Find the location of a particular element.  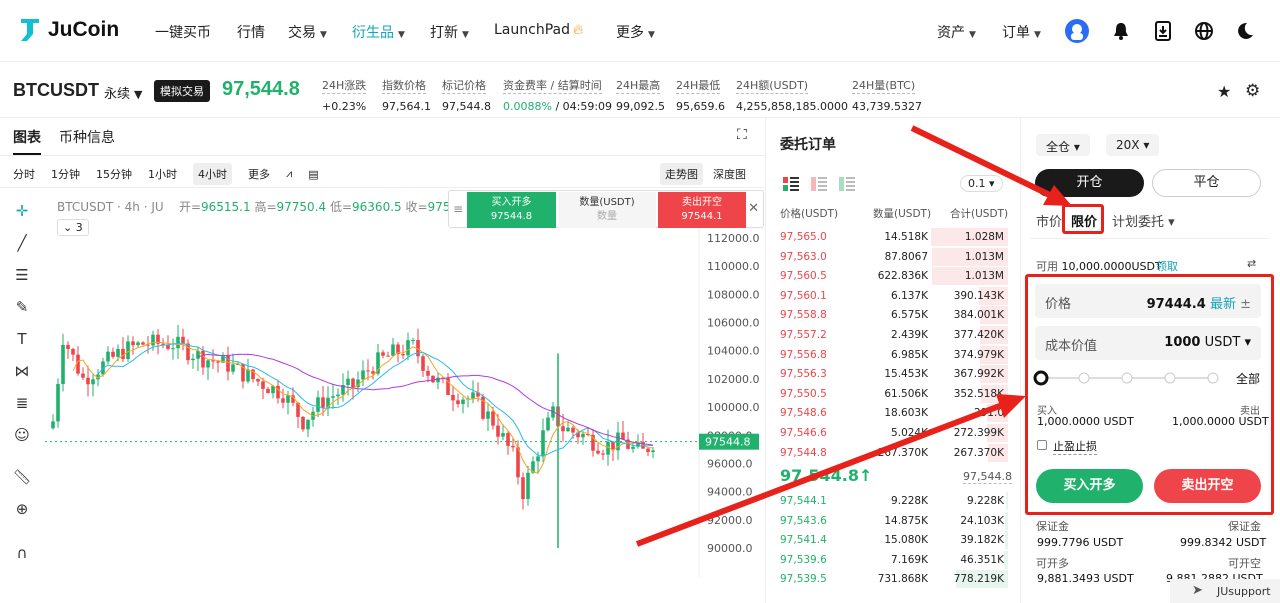

indicator-icon: ⩘ is located at coordinates (289, 174).